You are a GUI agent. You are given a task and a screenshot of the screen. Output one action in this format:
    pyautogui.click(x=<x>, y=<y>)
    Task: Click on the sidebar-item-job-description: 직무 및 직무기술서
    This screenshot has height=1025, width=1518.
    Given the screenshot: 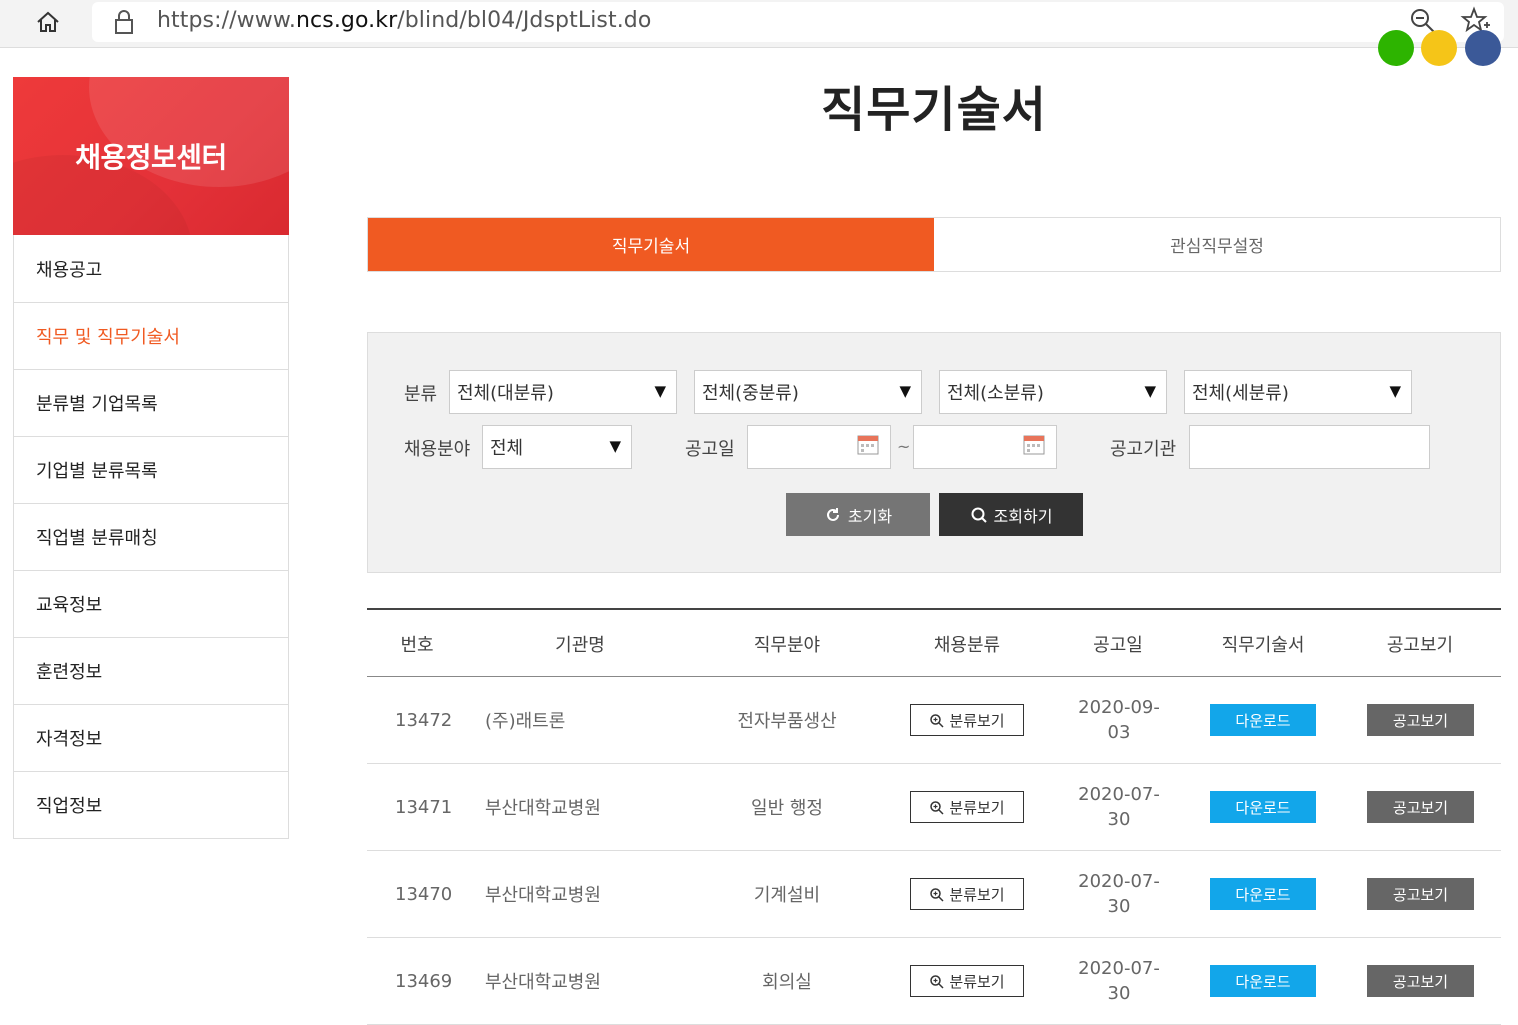 What is the action you would take?
    pyautogui.click(x=151, y=335)
    